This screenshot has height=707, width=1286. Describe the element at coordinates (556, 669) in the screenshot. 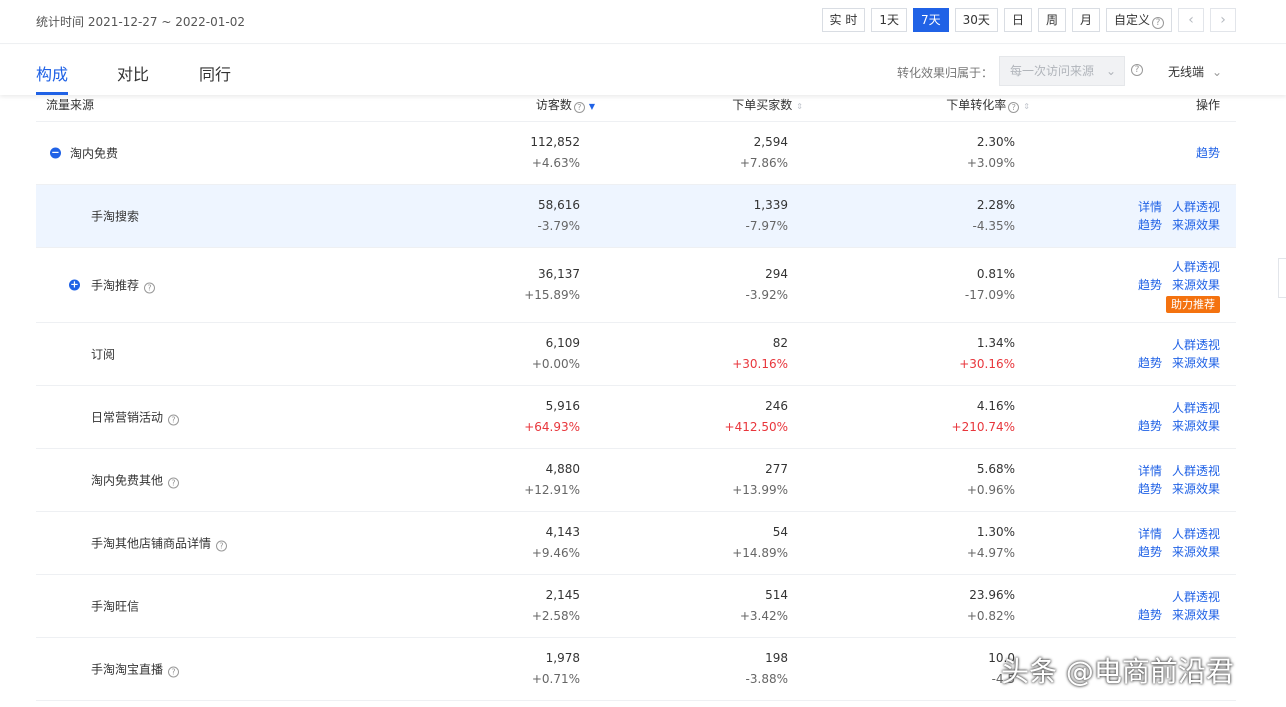

I see `visitors-cell: 1,978 +0.71%` at that location.